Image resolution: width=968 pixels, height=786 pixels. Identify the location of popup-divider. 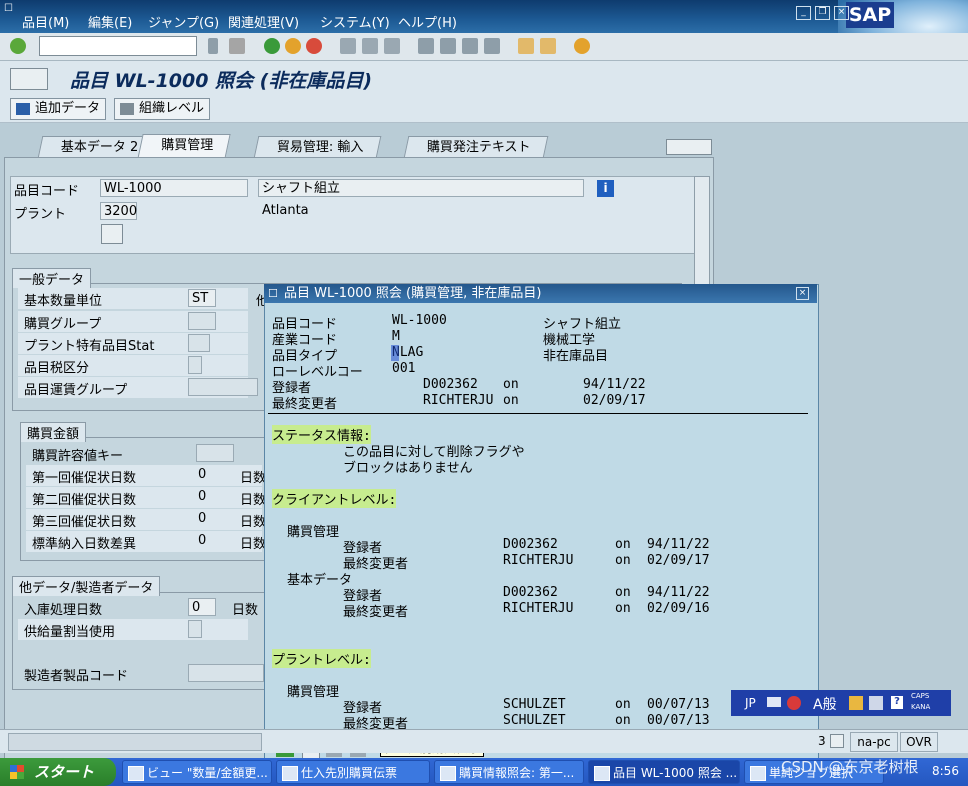
(538, 413).